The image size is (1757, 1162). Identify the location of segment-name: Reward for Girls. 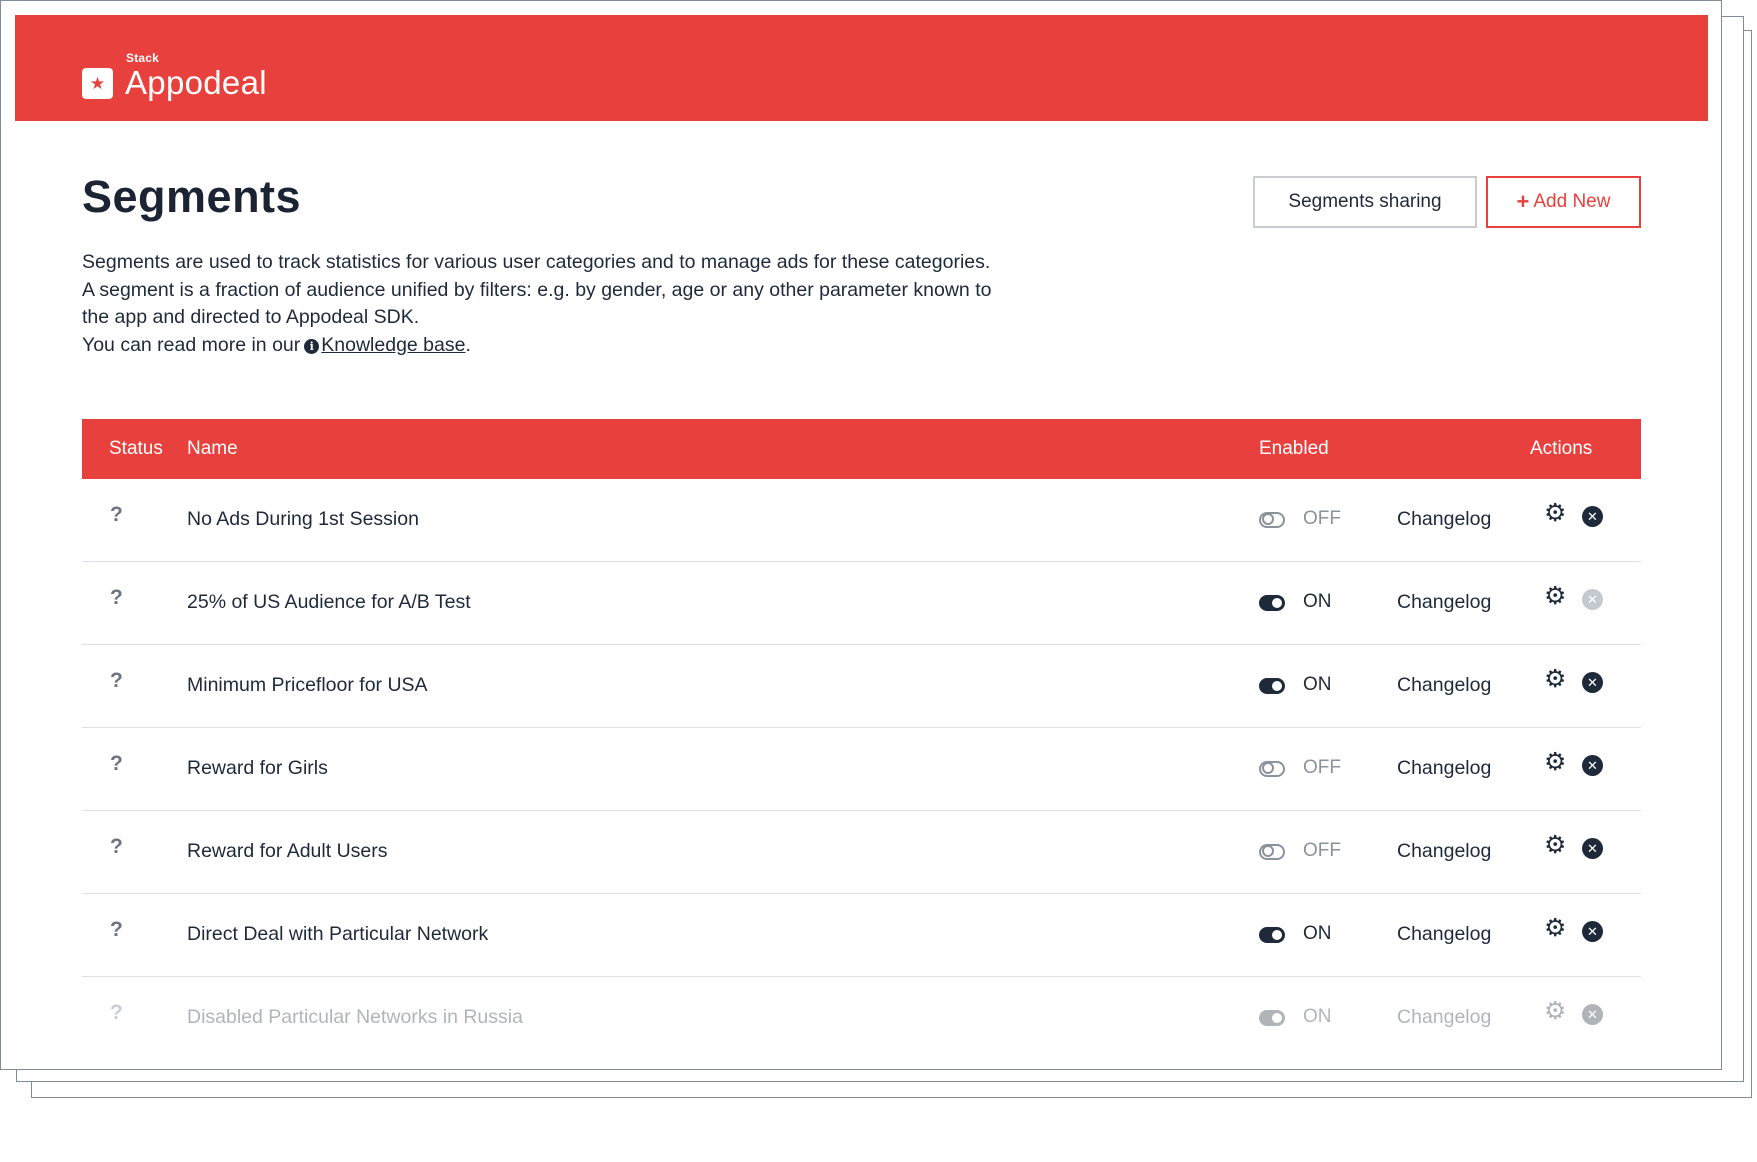
(257, 768).